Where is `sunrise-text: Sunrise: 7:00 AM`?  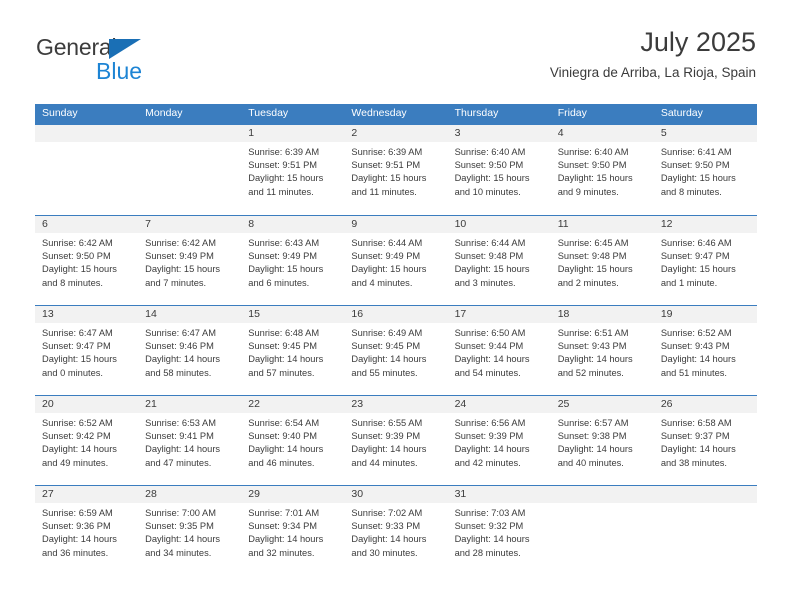 sunrise-text: Sunrise: 7:00 AM is located at coordinates (180, 513).